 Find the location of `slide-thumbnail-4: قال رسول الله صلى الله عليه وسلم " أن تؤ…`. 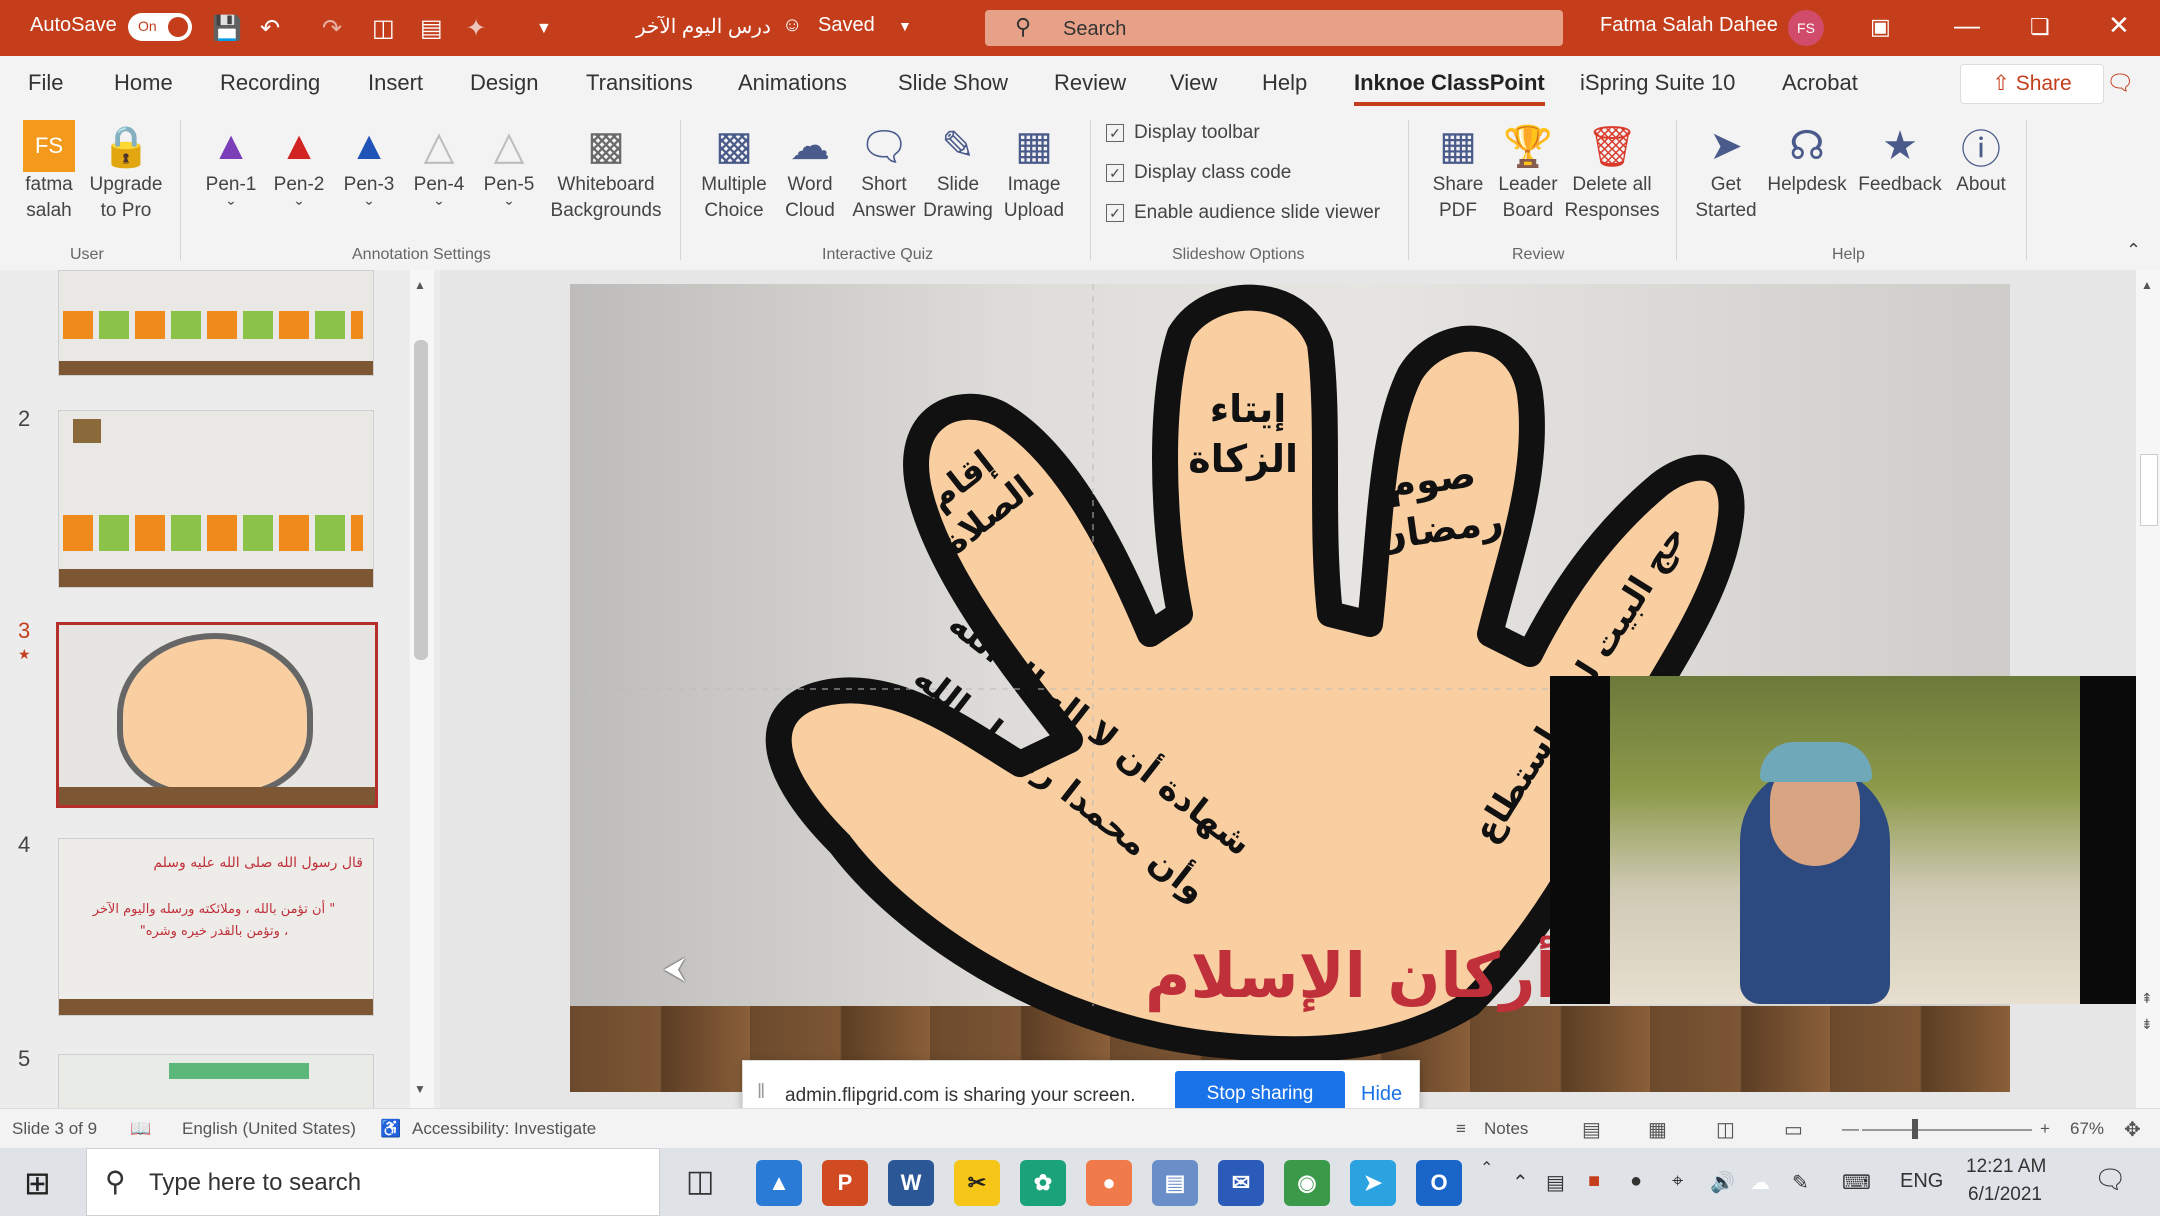

slide-thumbnail-4: قال رسول الله صلى الله عليه وسلم " أن تؤ… is located at coordinates (216, 927).